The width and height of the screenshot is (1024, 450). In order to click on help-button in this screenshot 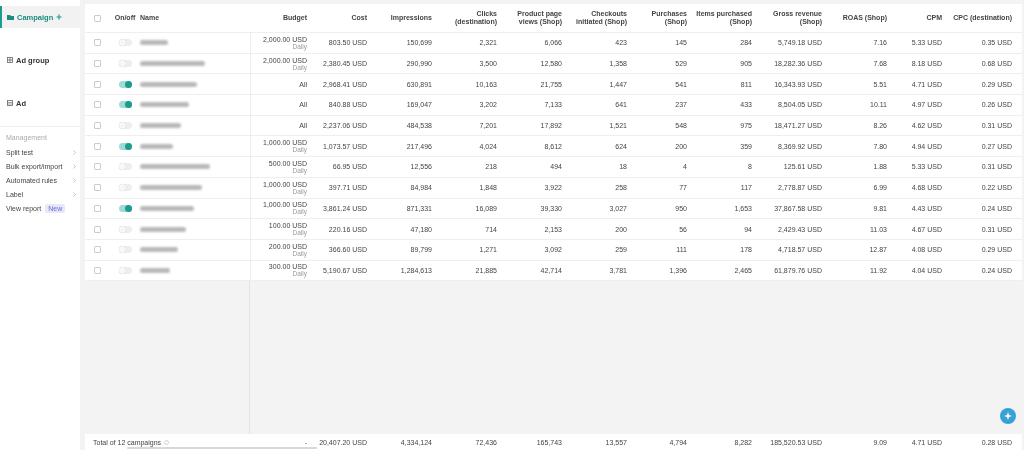, I will do `click(1008, 416)`.